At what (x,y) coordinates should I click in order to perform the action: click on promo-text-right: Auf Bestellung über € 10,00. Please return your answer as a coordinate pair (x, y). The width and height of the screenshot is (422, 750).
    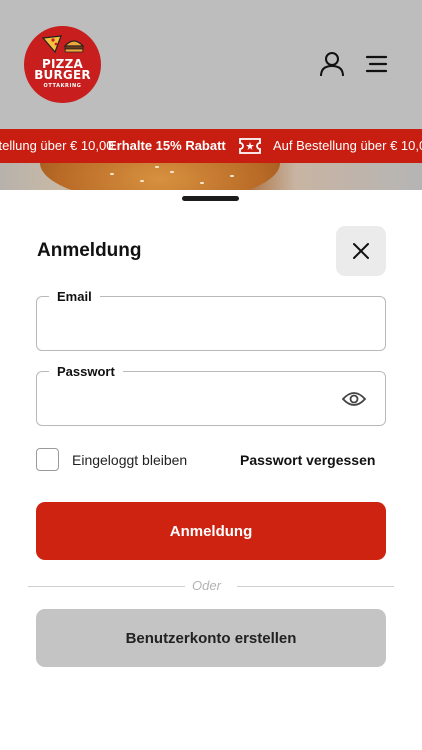
    Looking at the image, I should click on (347, 145).